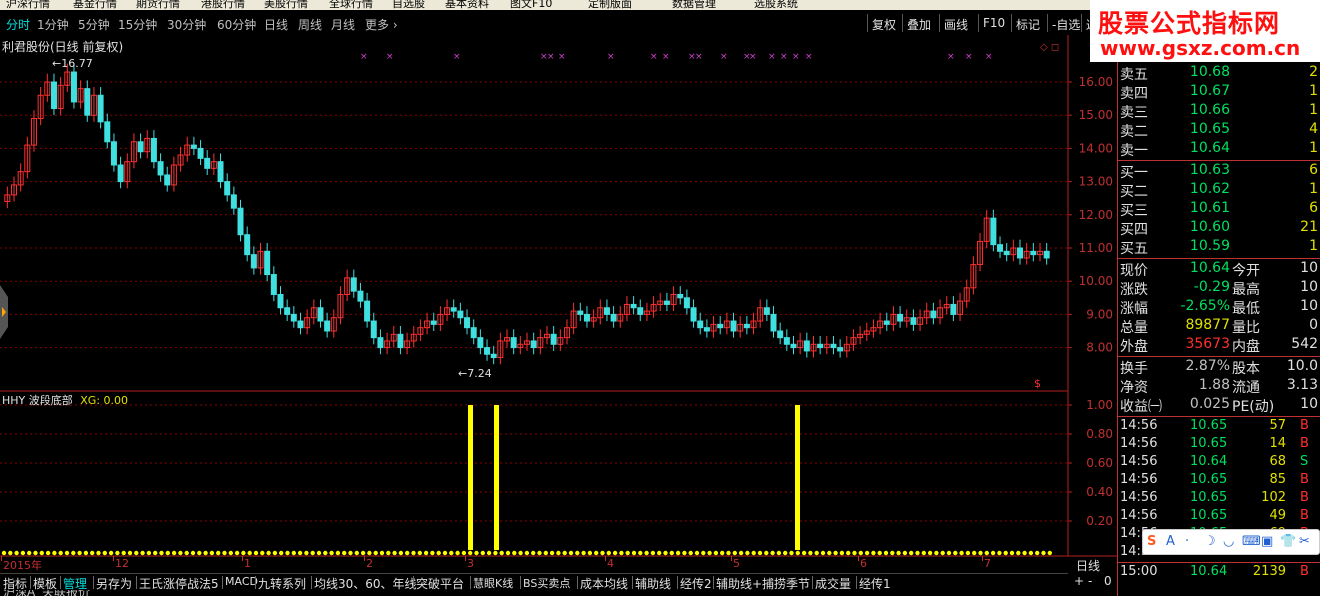 This screenshot has height=596, width=1320. I want to click on tray-icon: 👕, so click(1288, 541).